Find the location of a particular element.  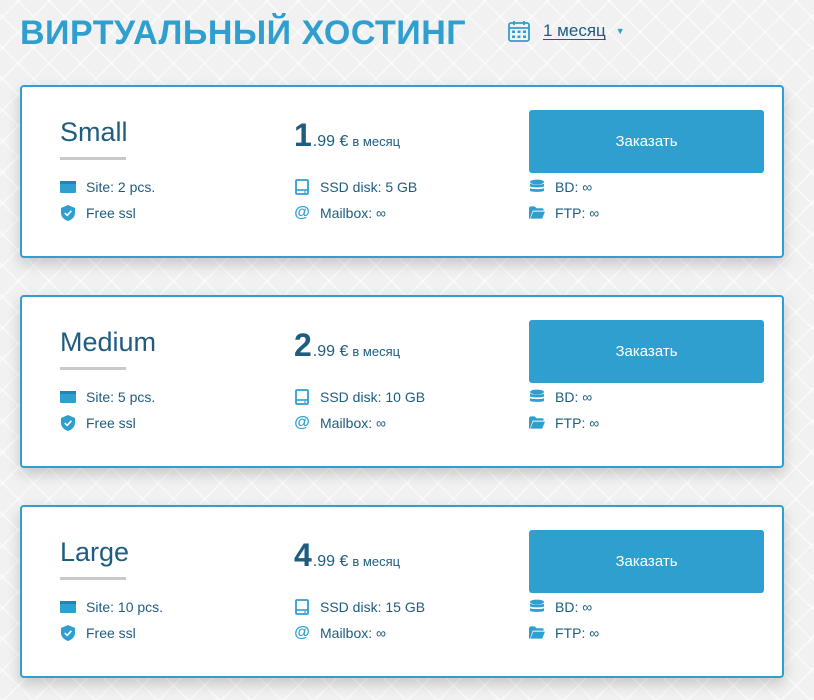

period-selector: 1 месяц ▼ is located at coordinates (566, 31).